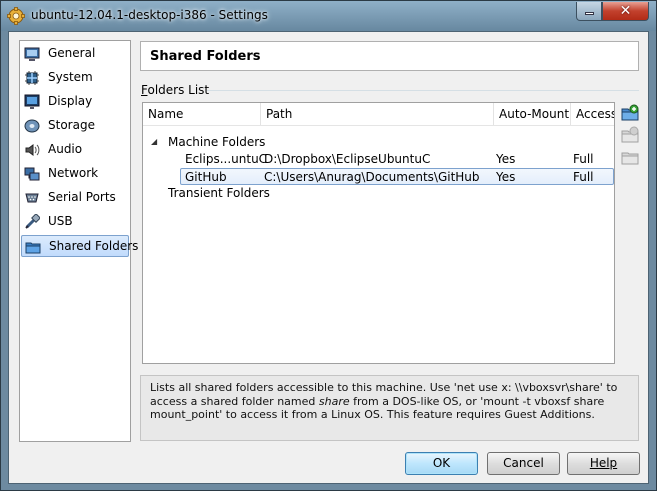  What do you see at coordinates (33, 248) in the screenshot?
I see `folder-icon` at bounding box center [33, 248].